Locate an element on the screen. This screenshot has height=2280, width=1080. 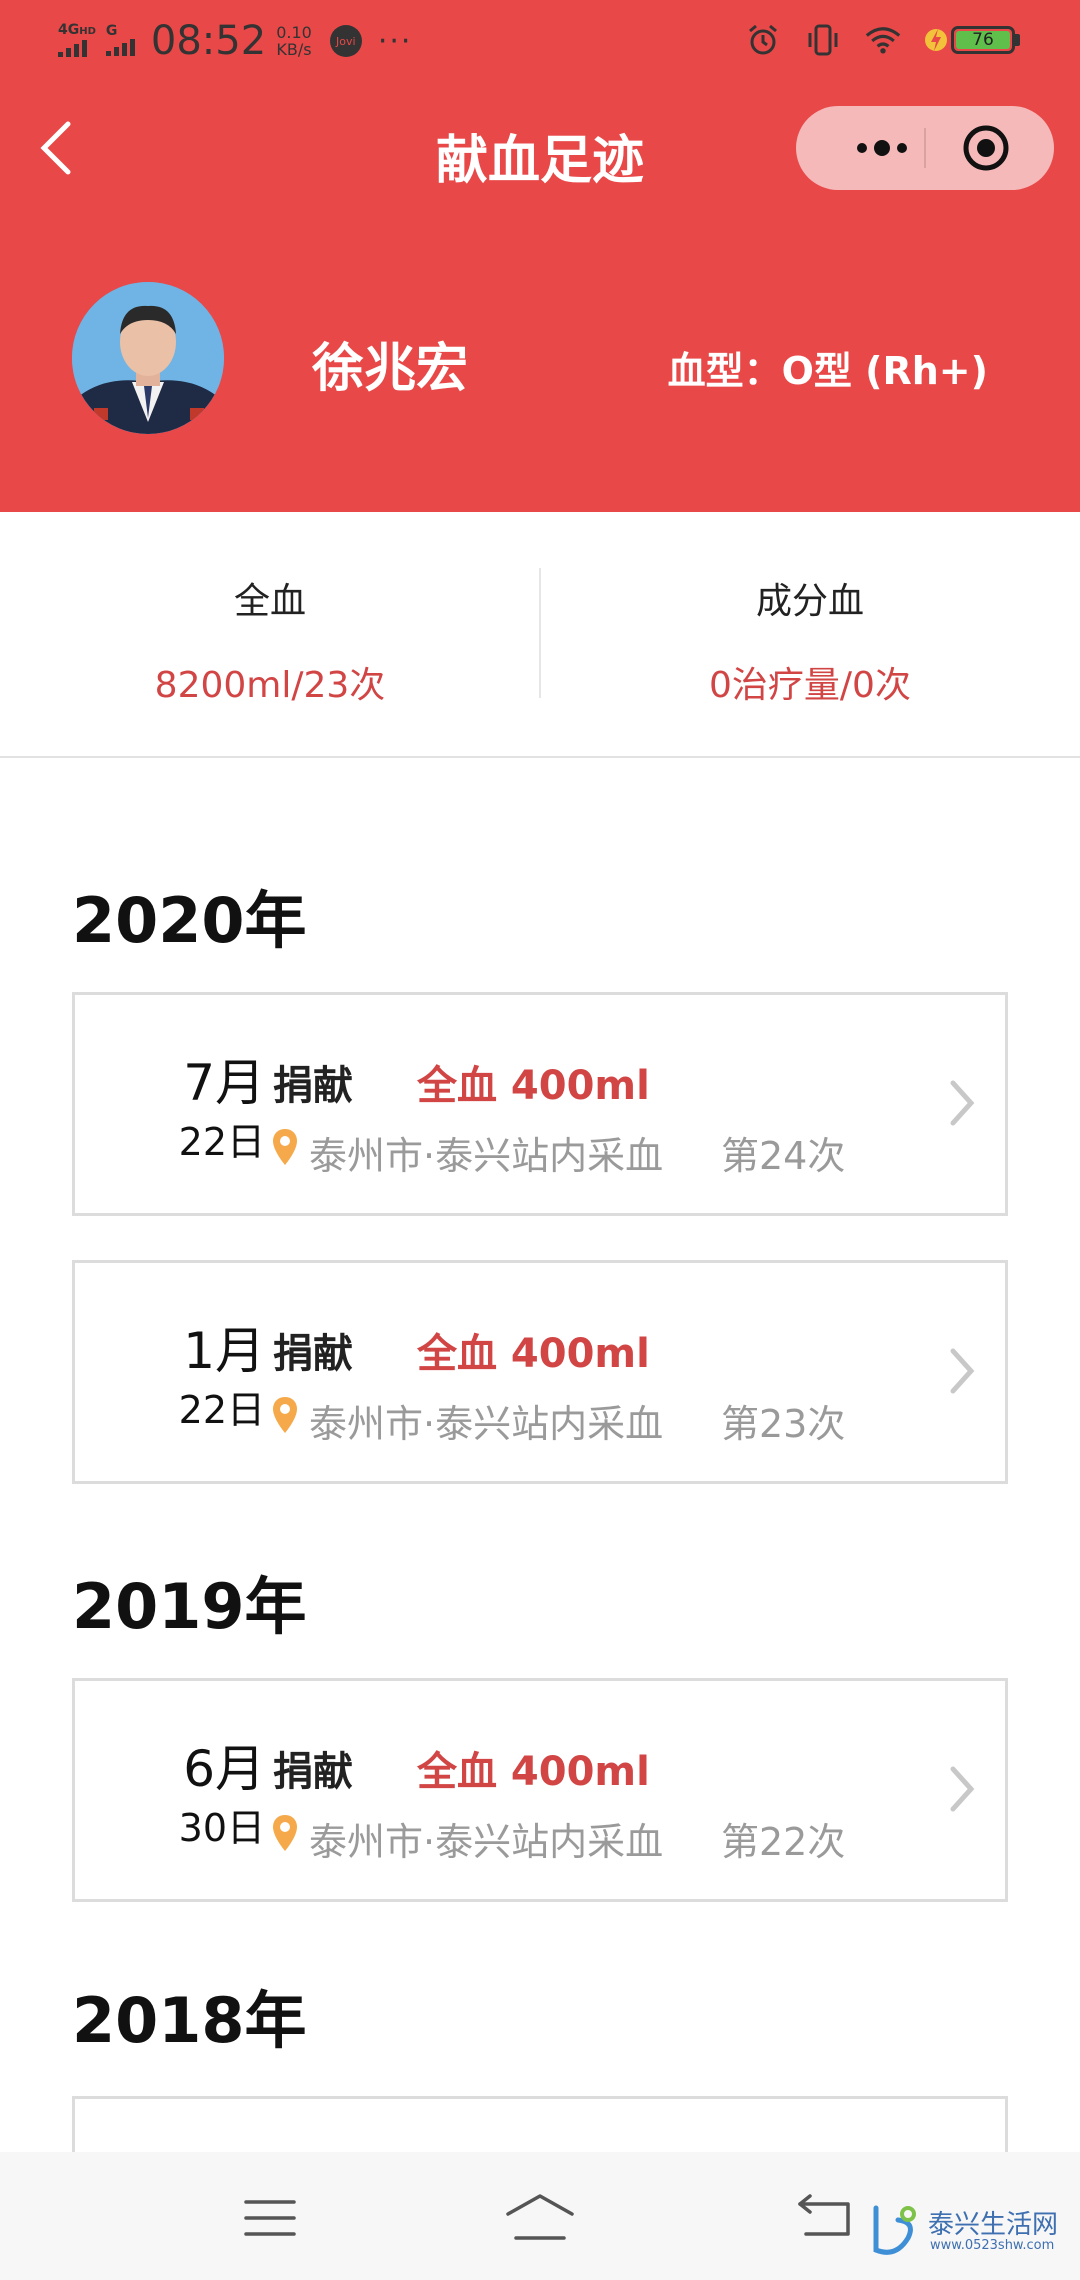
home-icon is located at coordinates (540, 2217).